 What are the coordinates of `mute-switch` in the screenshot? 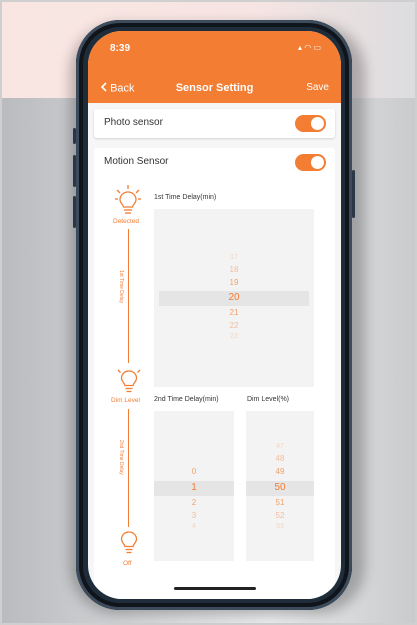 It's located at (74, 136).